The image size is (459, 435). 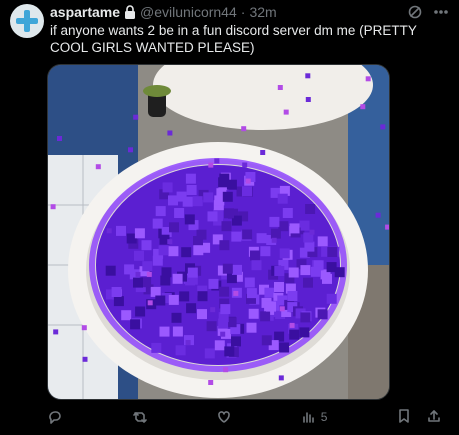 What do you see at coordinates (262, 12) in the screenshot?
I see `timestamp: 32m` at bounding box center [262, 12].